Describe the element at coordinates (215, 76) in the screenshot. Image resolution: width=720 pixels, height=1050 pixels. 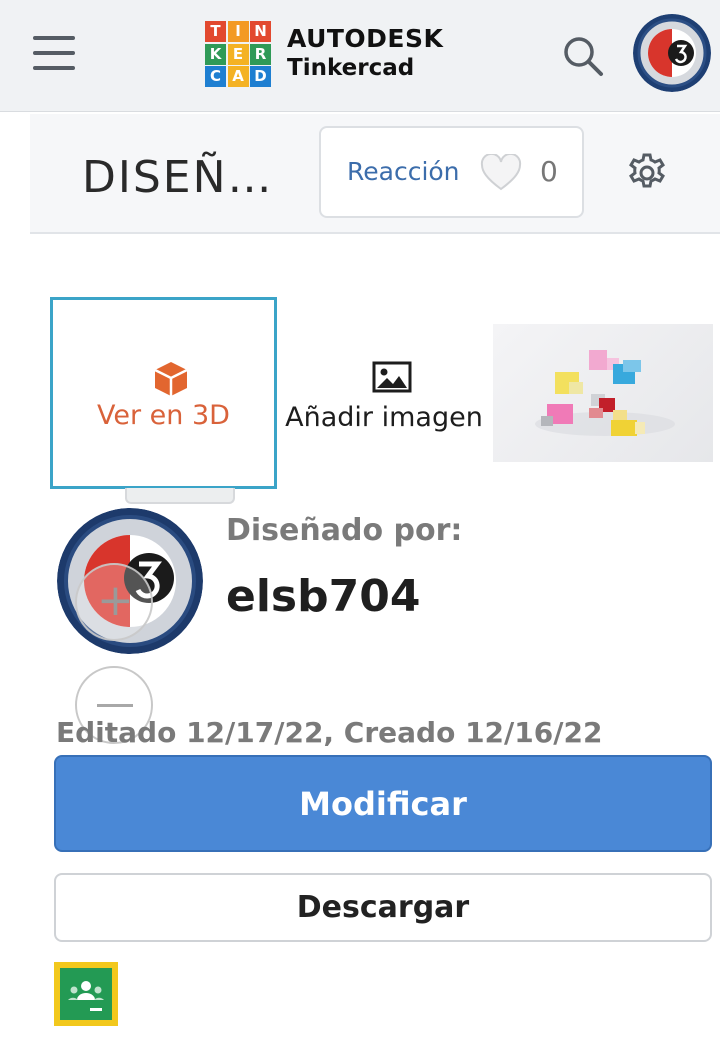
I see `logo-letter: C` at that location.